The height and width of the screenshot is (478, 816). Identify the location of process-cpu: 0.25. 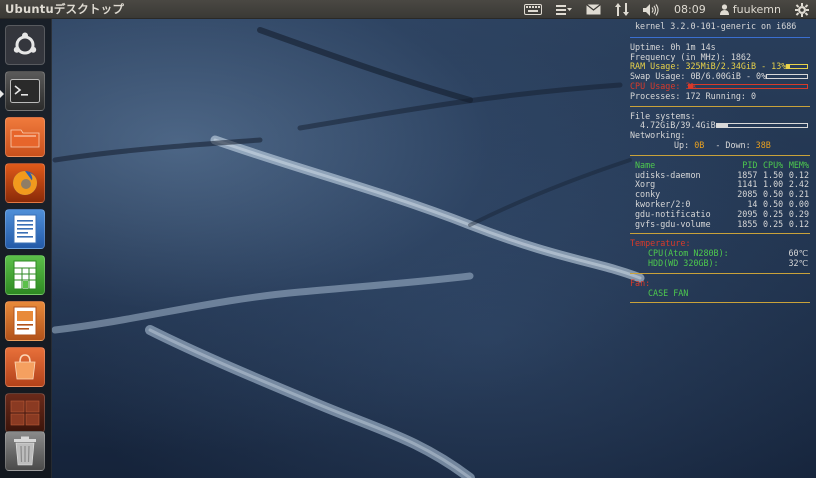
(773, 223).